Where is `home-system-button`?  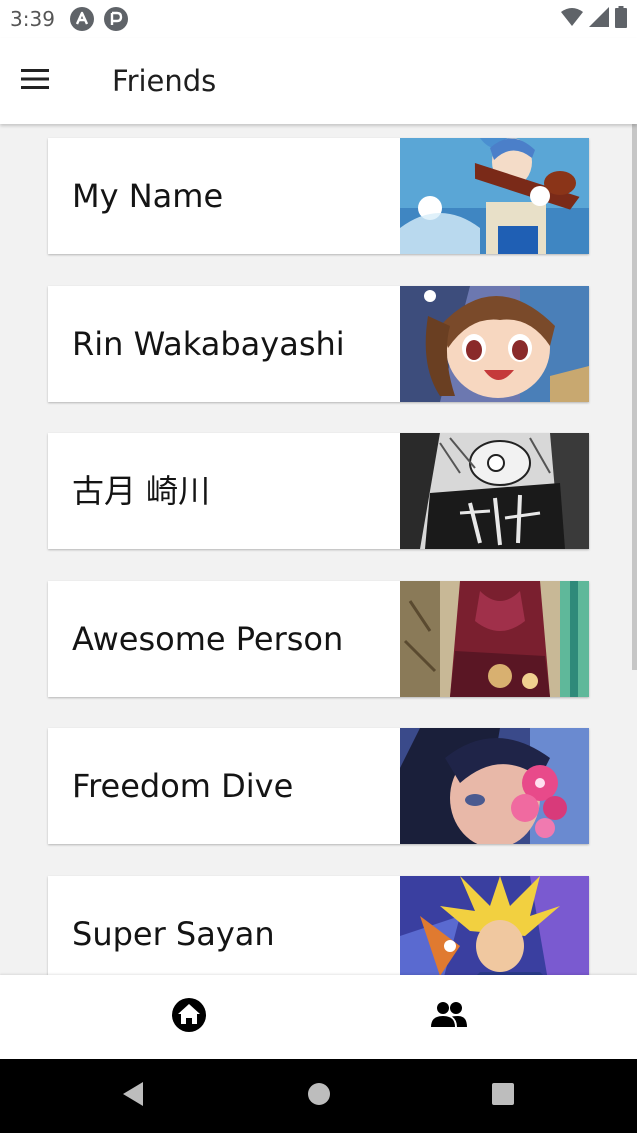
home-system-button is located at coordinates (319, 1096).